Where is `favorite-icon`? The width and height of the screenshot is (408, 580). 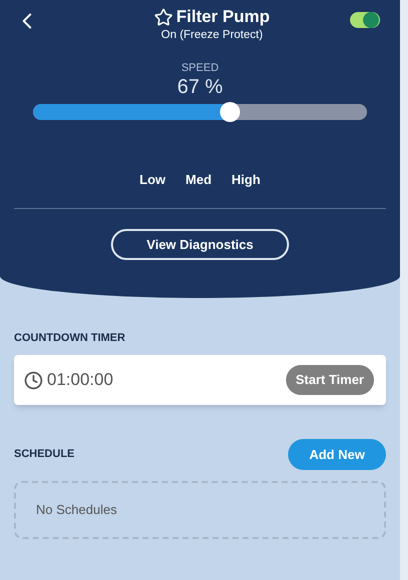
favorite-icon is located at coordinates (164, 17).